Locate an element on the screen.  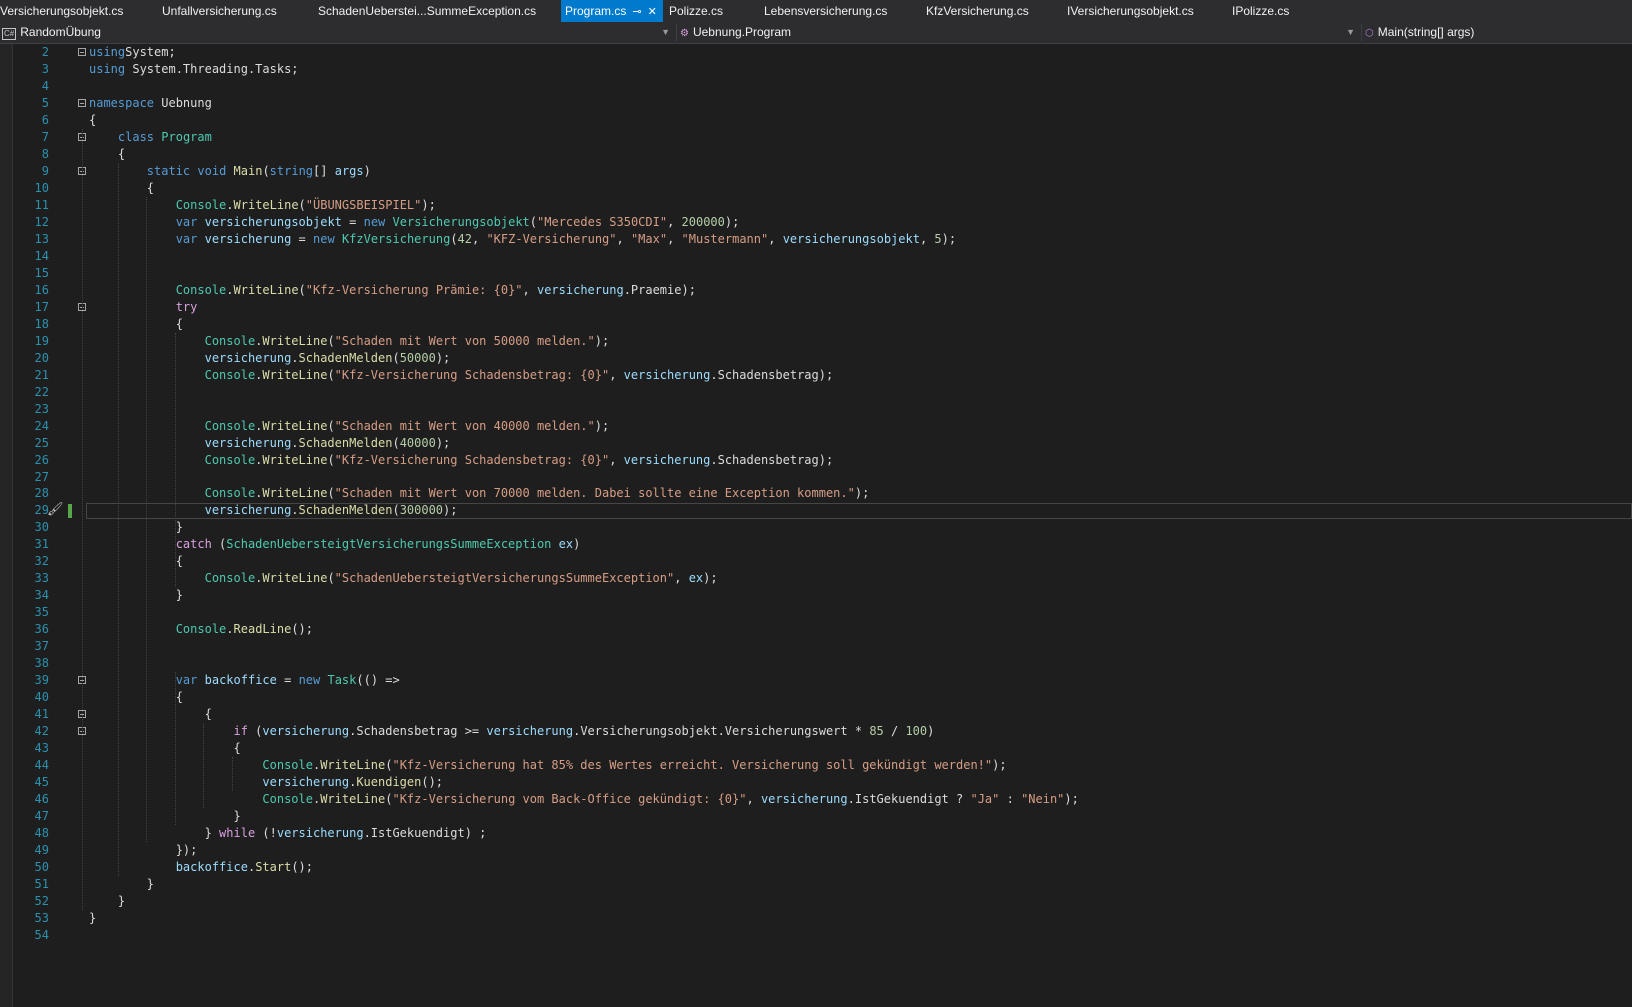
code-token: Uebnung is located at coordinates (183, 102).